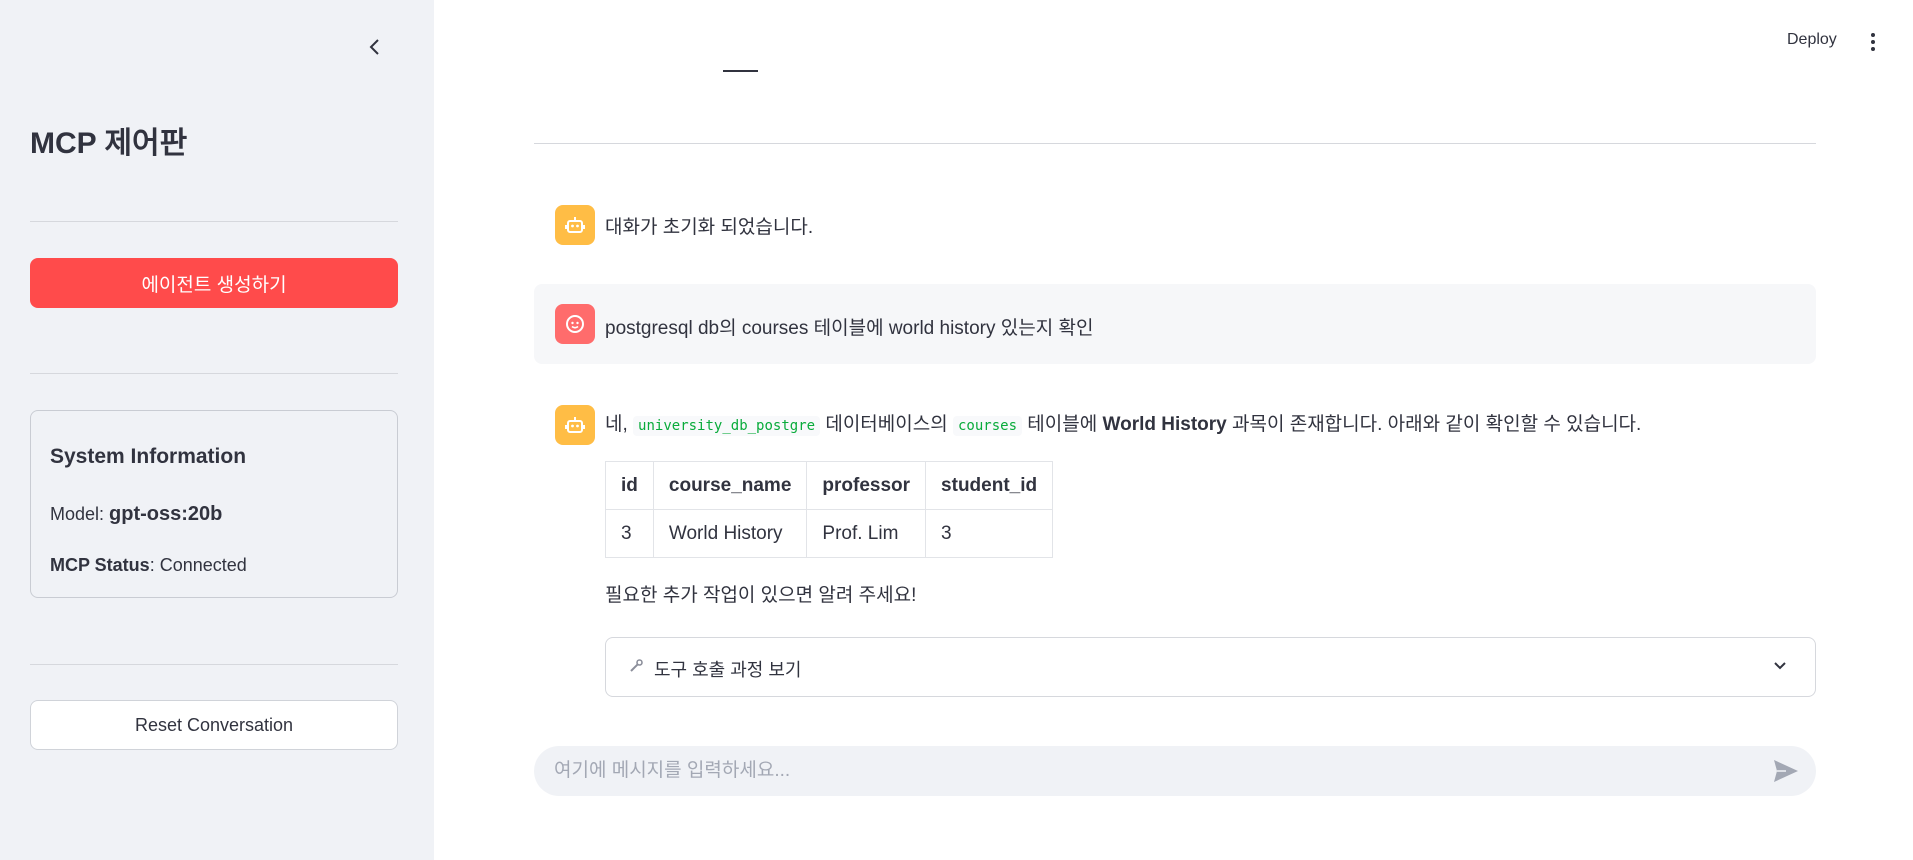 The width and height of the screenshot is (1913, 860). What do you see at coordinates (148, 456) in the screenshot?
I see `system-info-title: System Information` at bounding box center [148, 456].